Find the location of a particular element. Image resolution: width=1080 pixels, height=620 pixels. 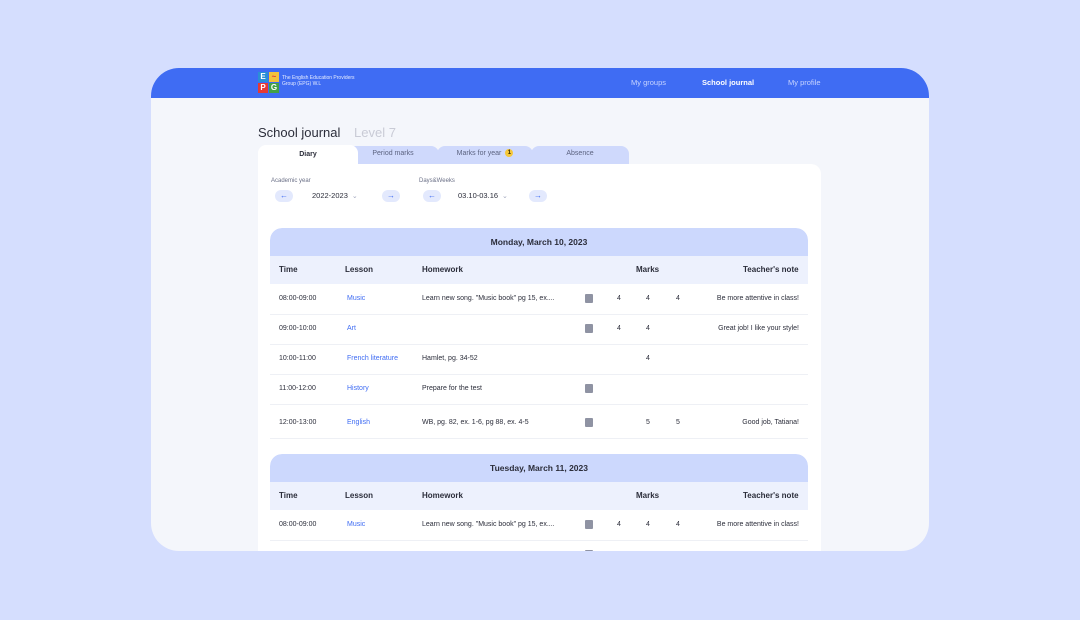

prev-week-arrow-icon: ← is located at coordinates (432, 196).